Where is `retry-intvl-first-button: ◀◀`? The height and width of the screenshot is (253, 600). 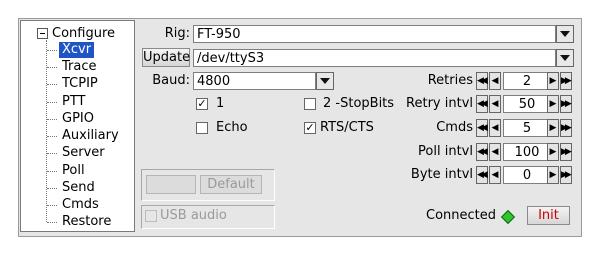 retry-intvl-first-button: ◀◀ is located at coordinates (482, 104).